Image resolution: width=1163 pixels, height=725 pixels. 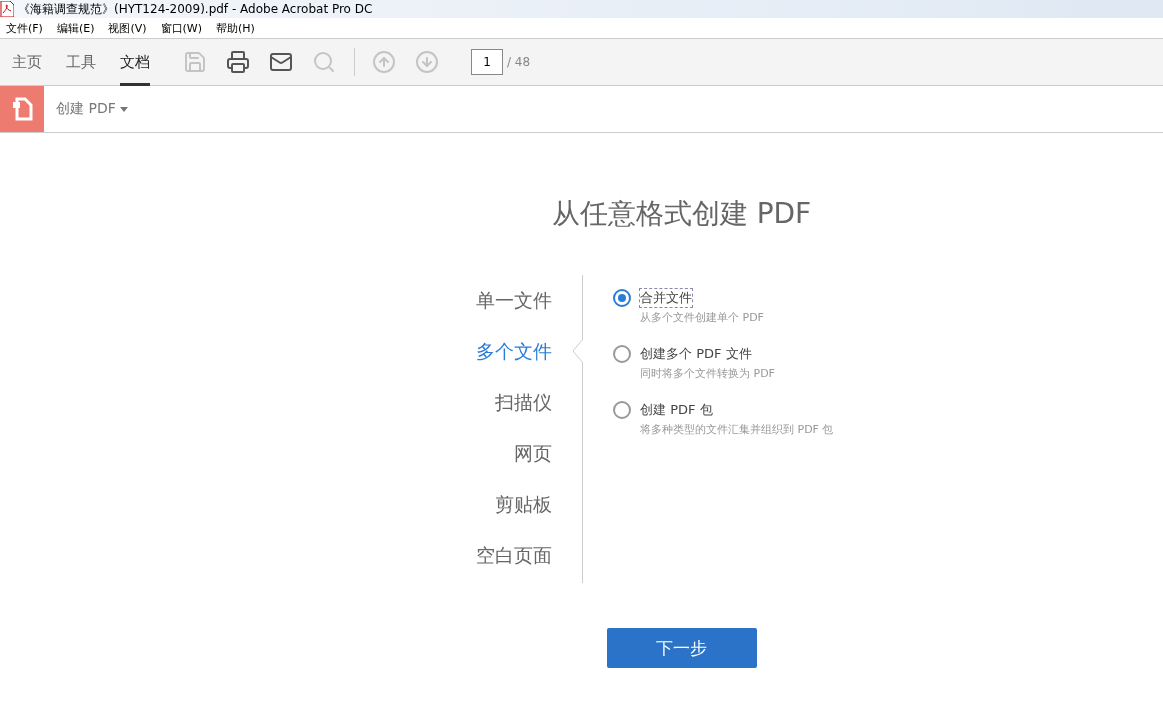 I want to click on menu-item: 视图(V), so click(x=127, y=28).